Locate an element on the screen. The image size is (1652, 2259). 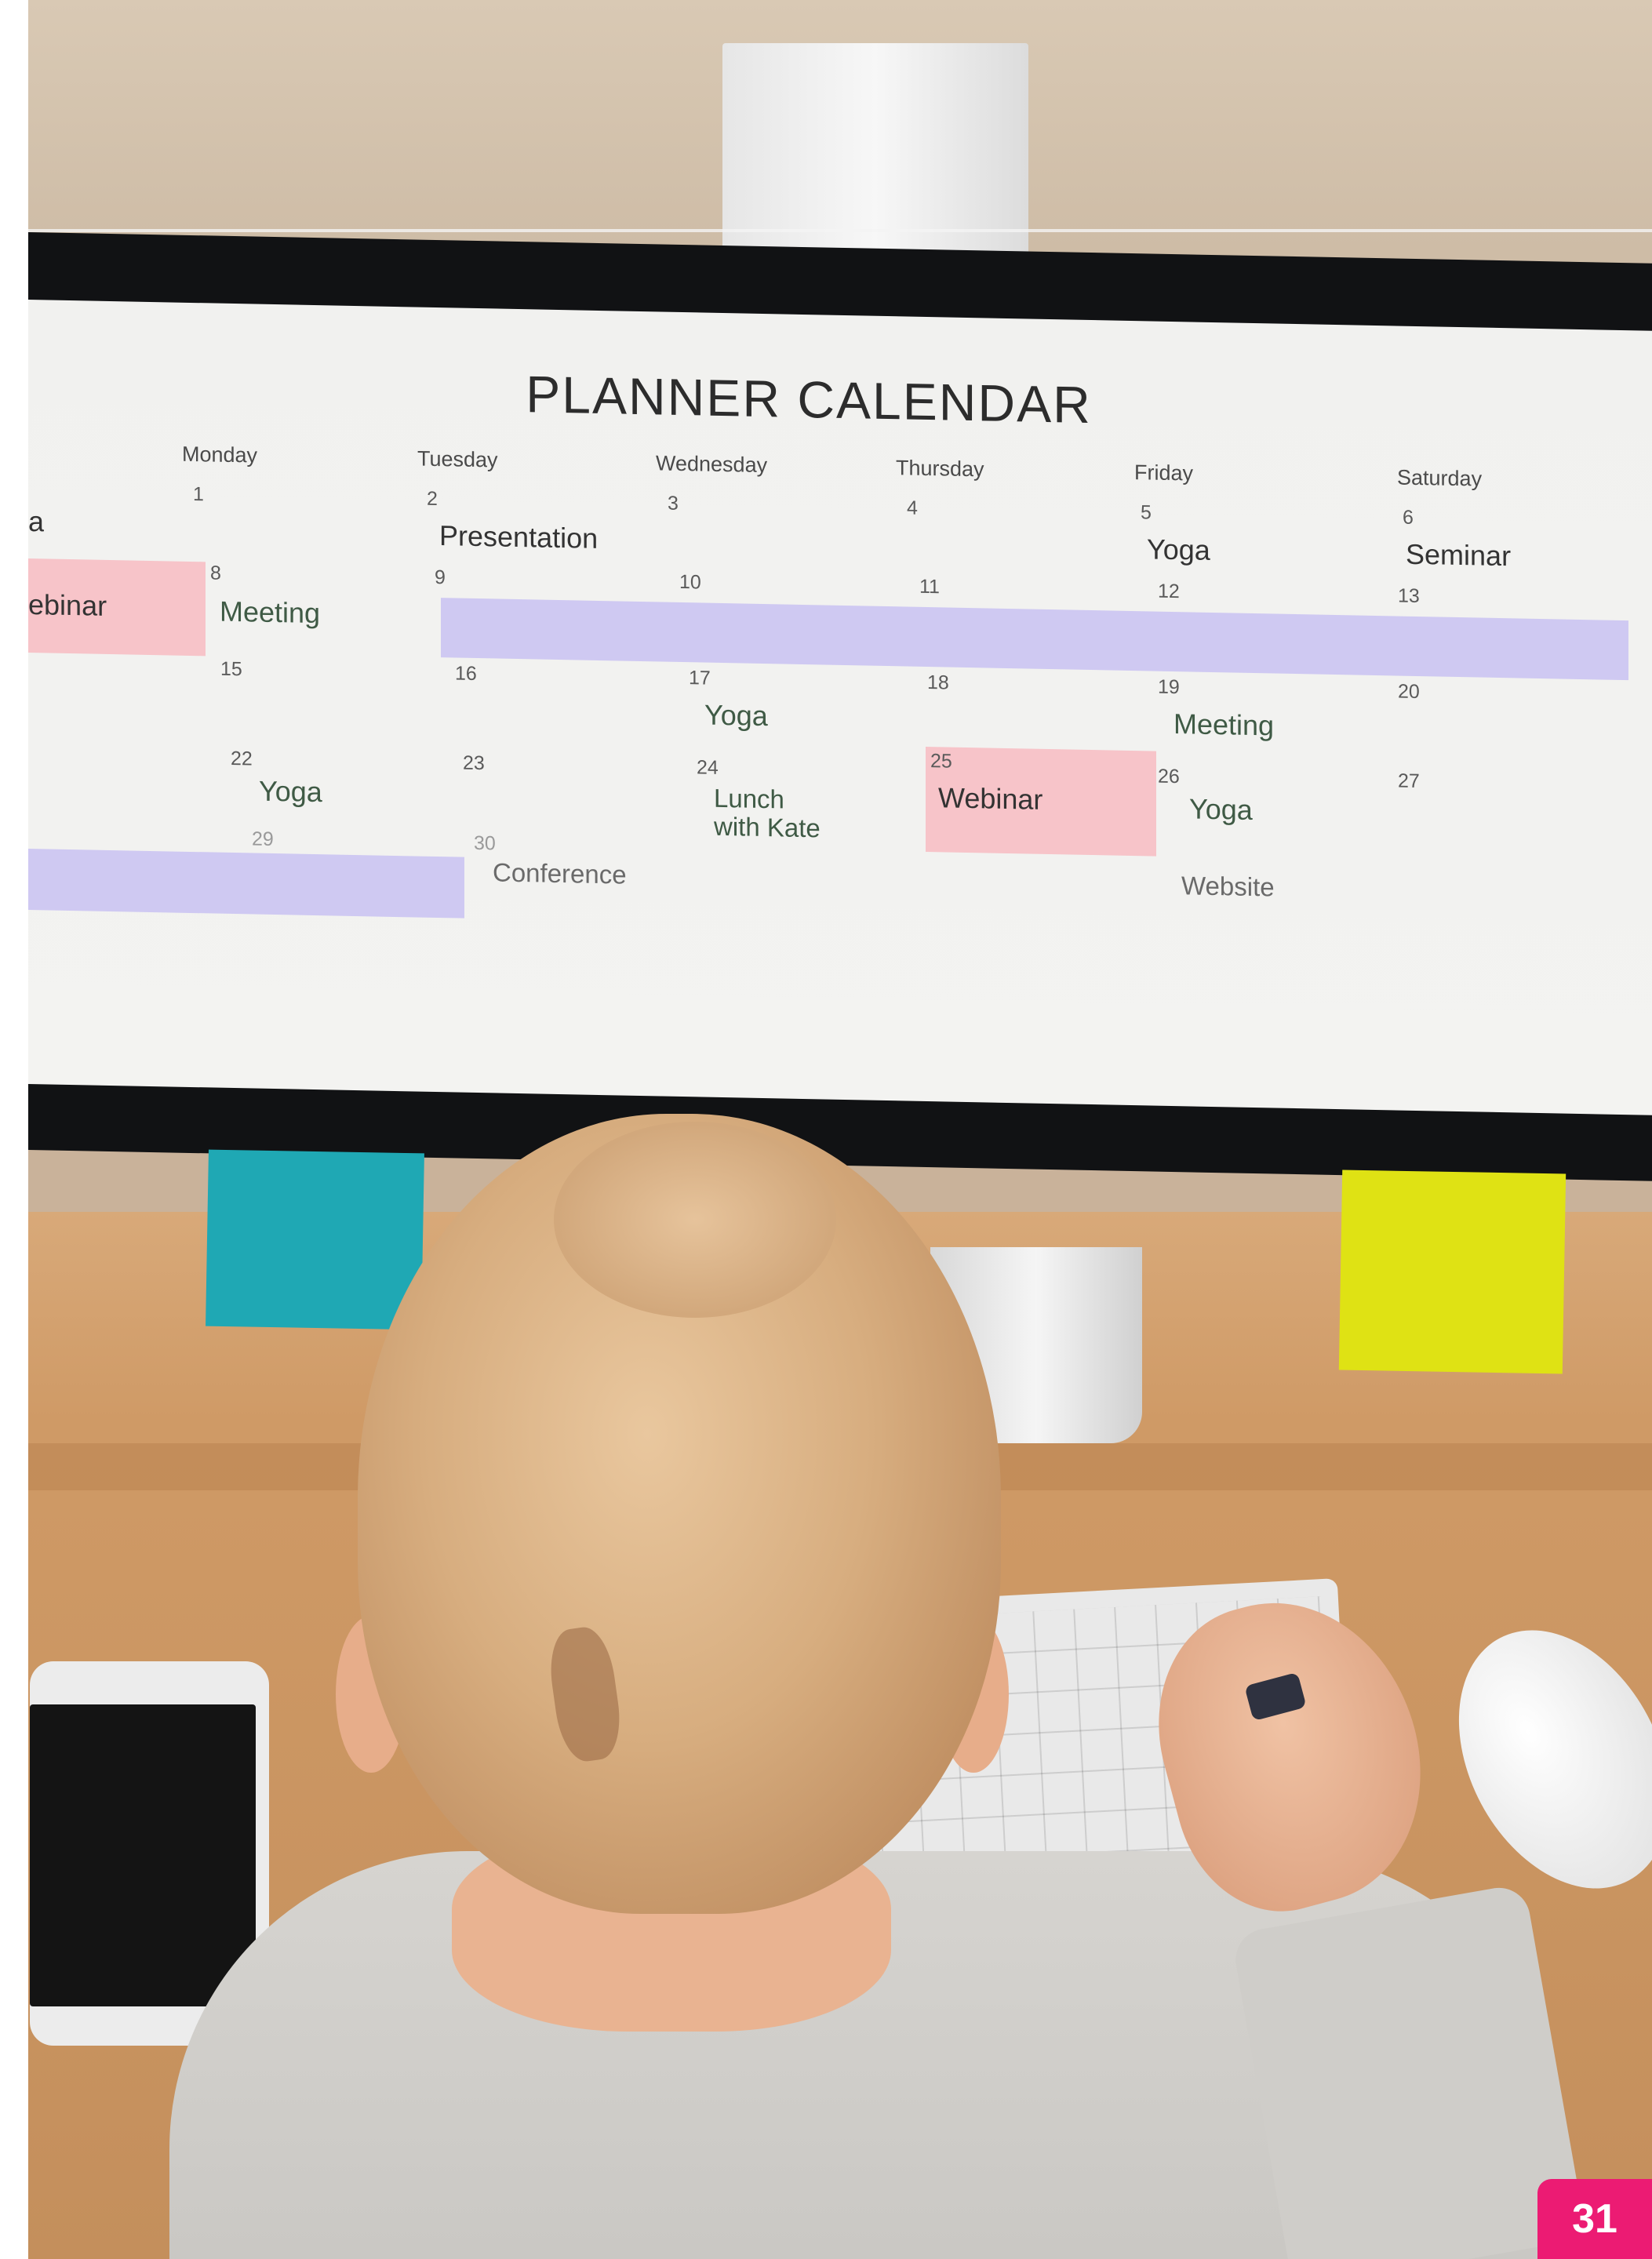
event-lunch-line2: with Kate is located at coordinates (768, 827).